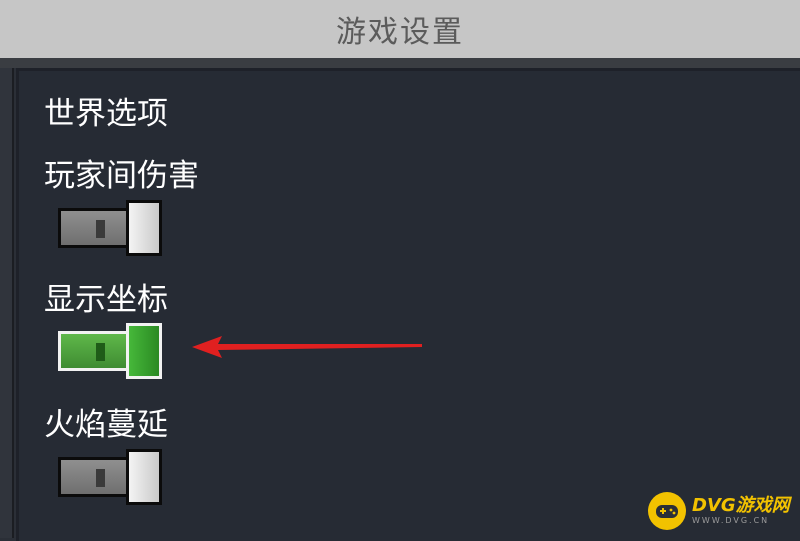 This screenshot has width=800, height=541. What do you see at coordinates (667, 511) in the screenshot?
I see `gamepad-icon` at bounding box center [667, 511].